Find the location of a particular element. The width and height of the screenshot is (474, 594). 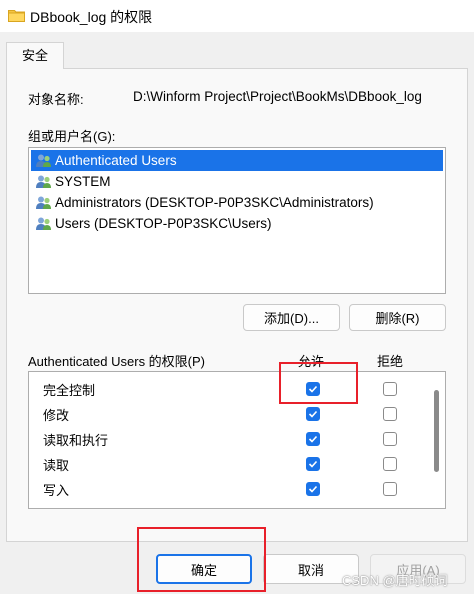

group-item-authenticated-users: Authenticated Users is located at coordinates (237, 160).